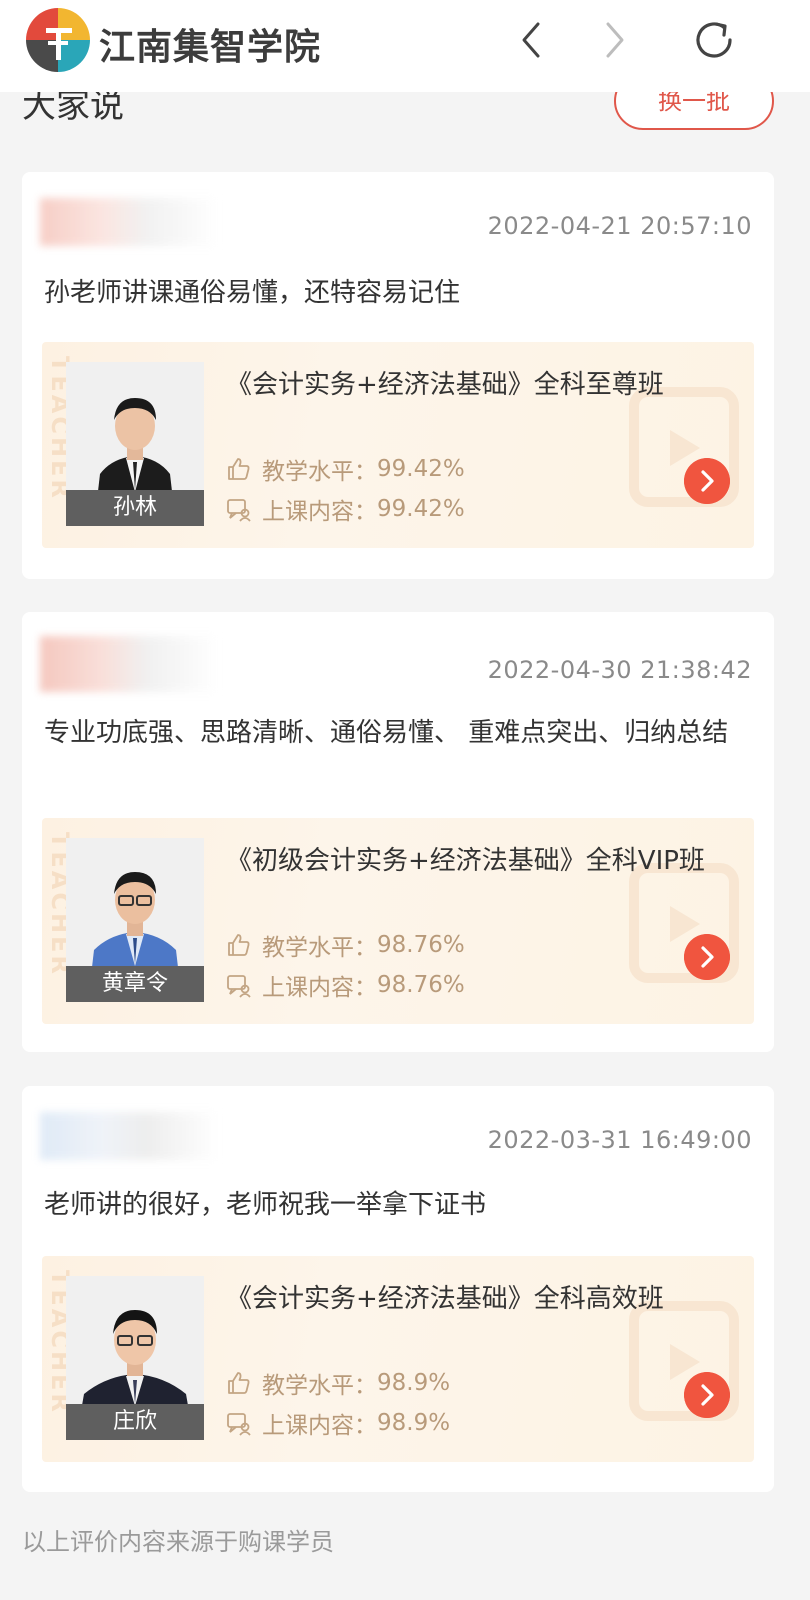 The height and width of the screenshot is (1600, 810). I want to click on course-content-value: 98.9%, so click(414, 1423).